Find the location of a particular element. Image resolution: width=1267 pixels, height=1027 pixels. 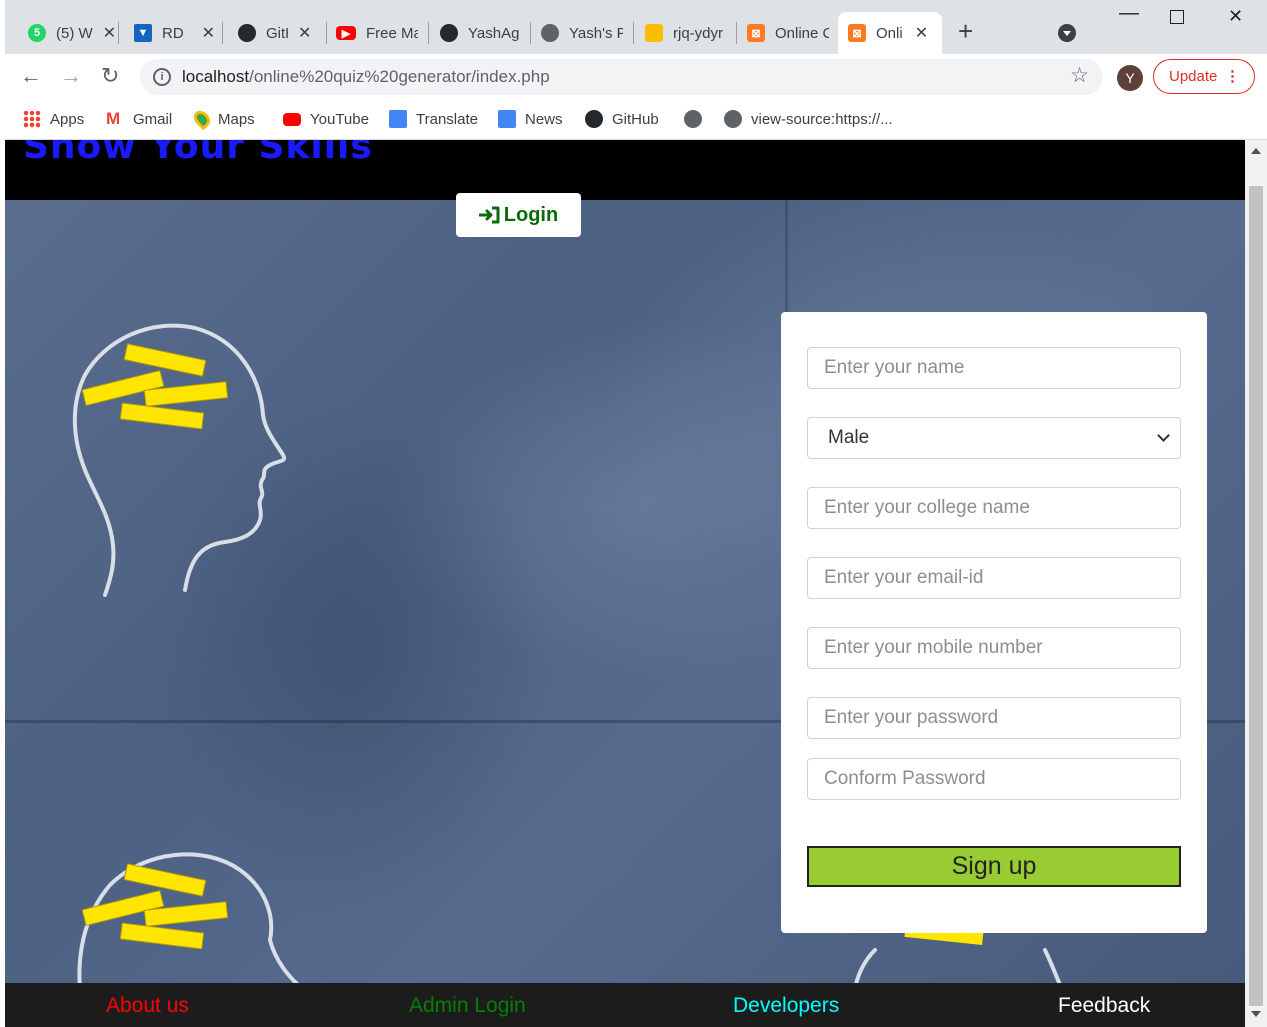

bookmark-news: News is located at coordinates (530, 119).